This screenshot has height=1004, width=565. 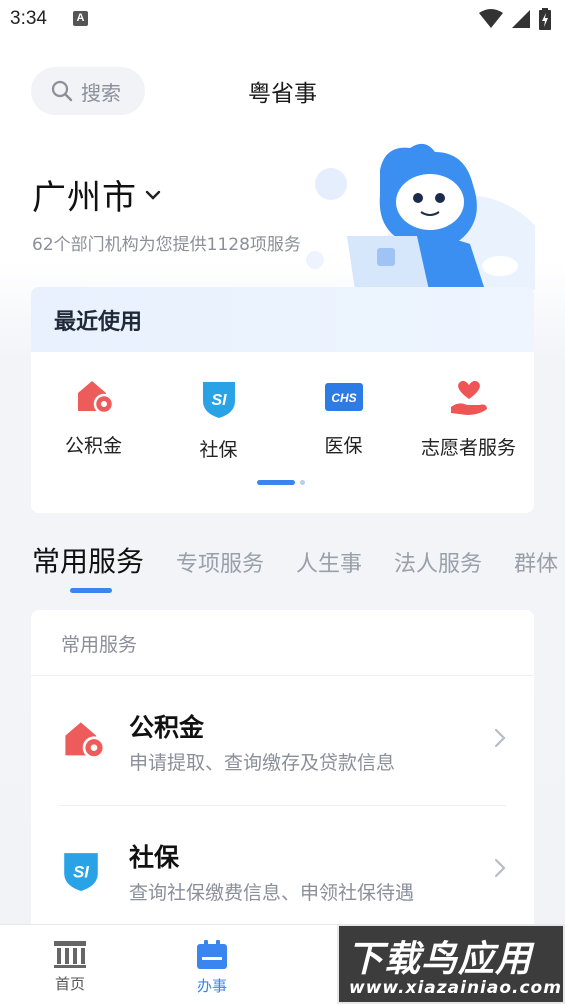 I want to click on nav-label: 办事, so click(x=211, y=986).